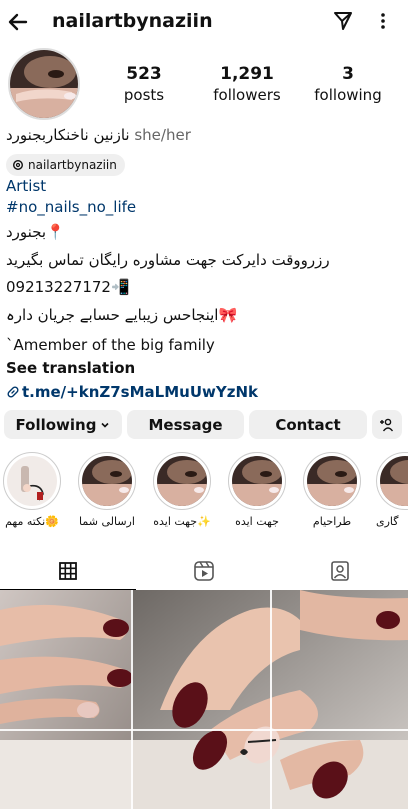  I want to click on profile-avatar, so click(44, 84).